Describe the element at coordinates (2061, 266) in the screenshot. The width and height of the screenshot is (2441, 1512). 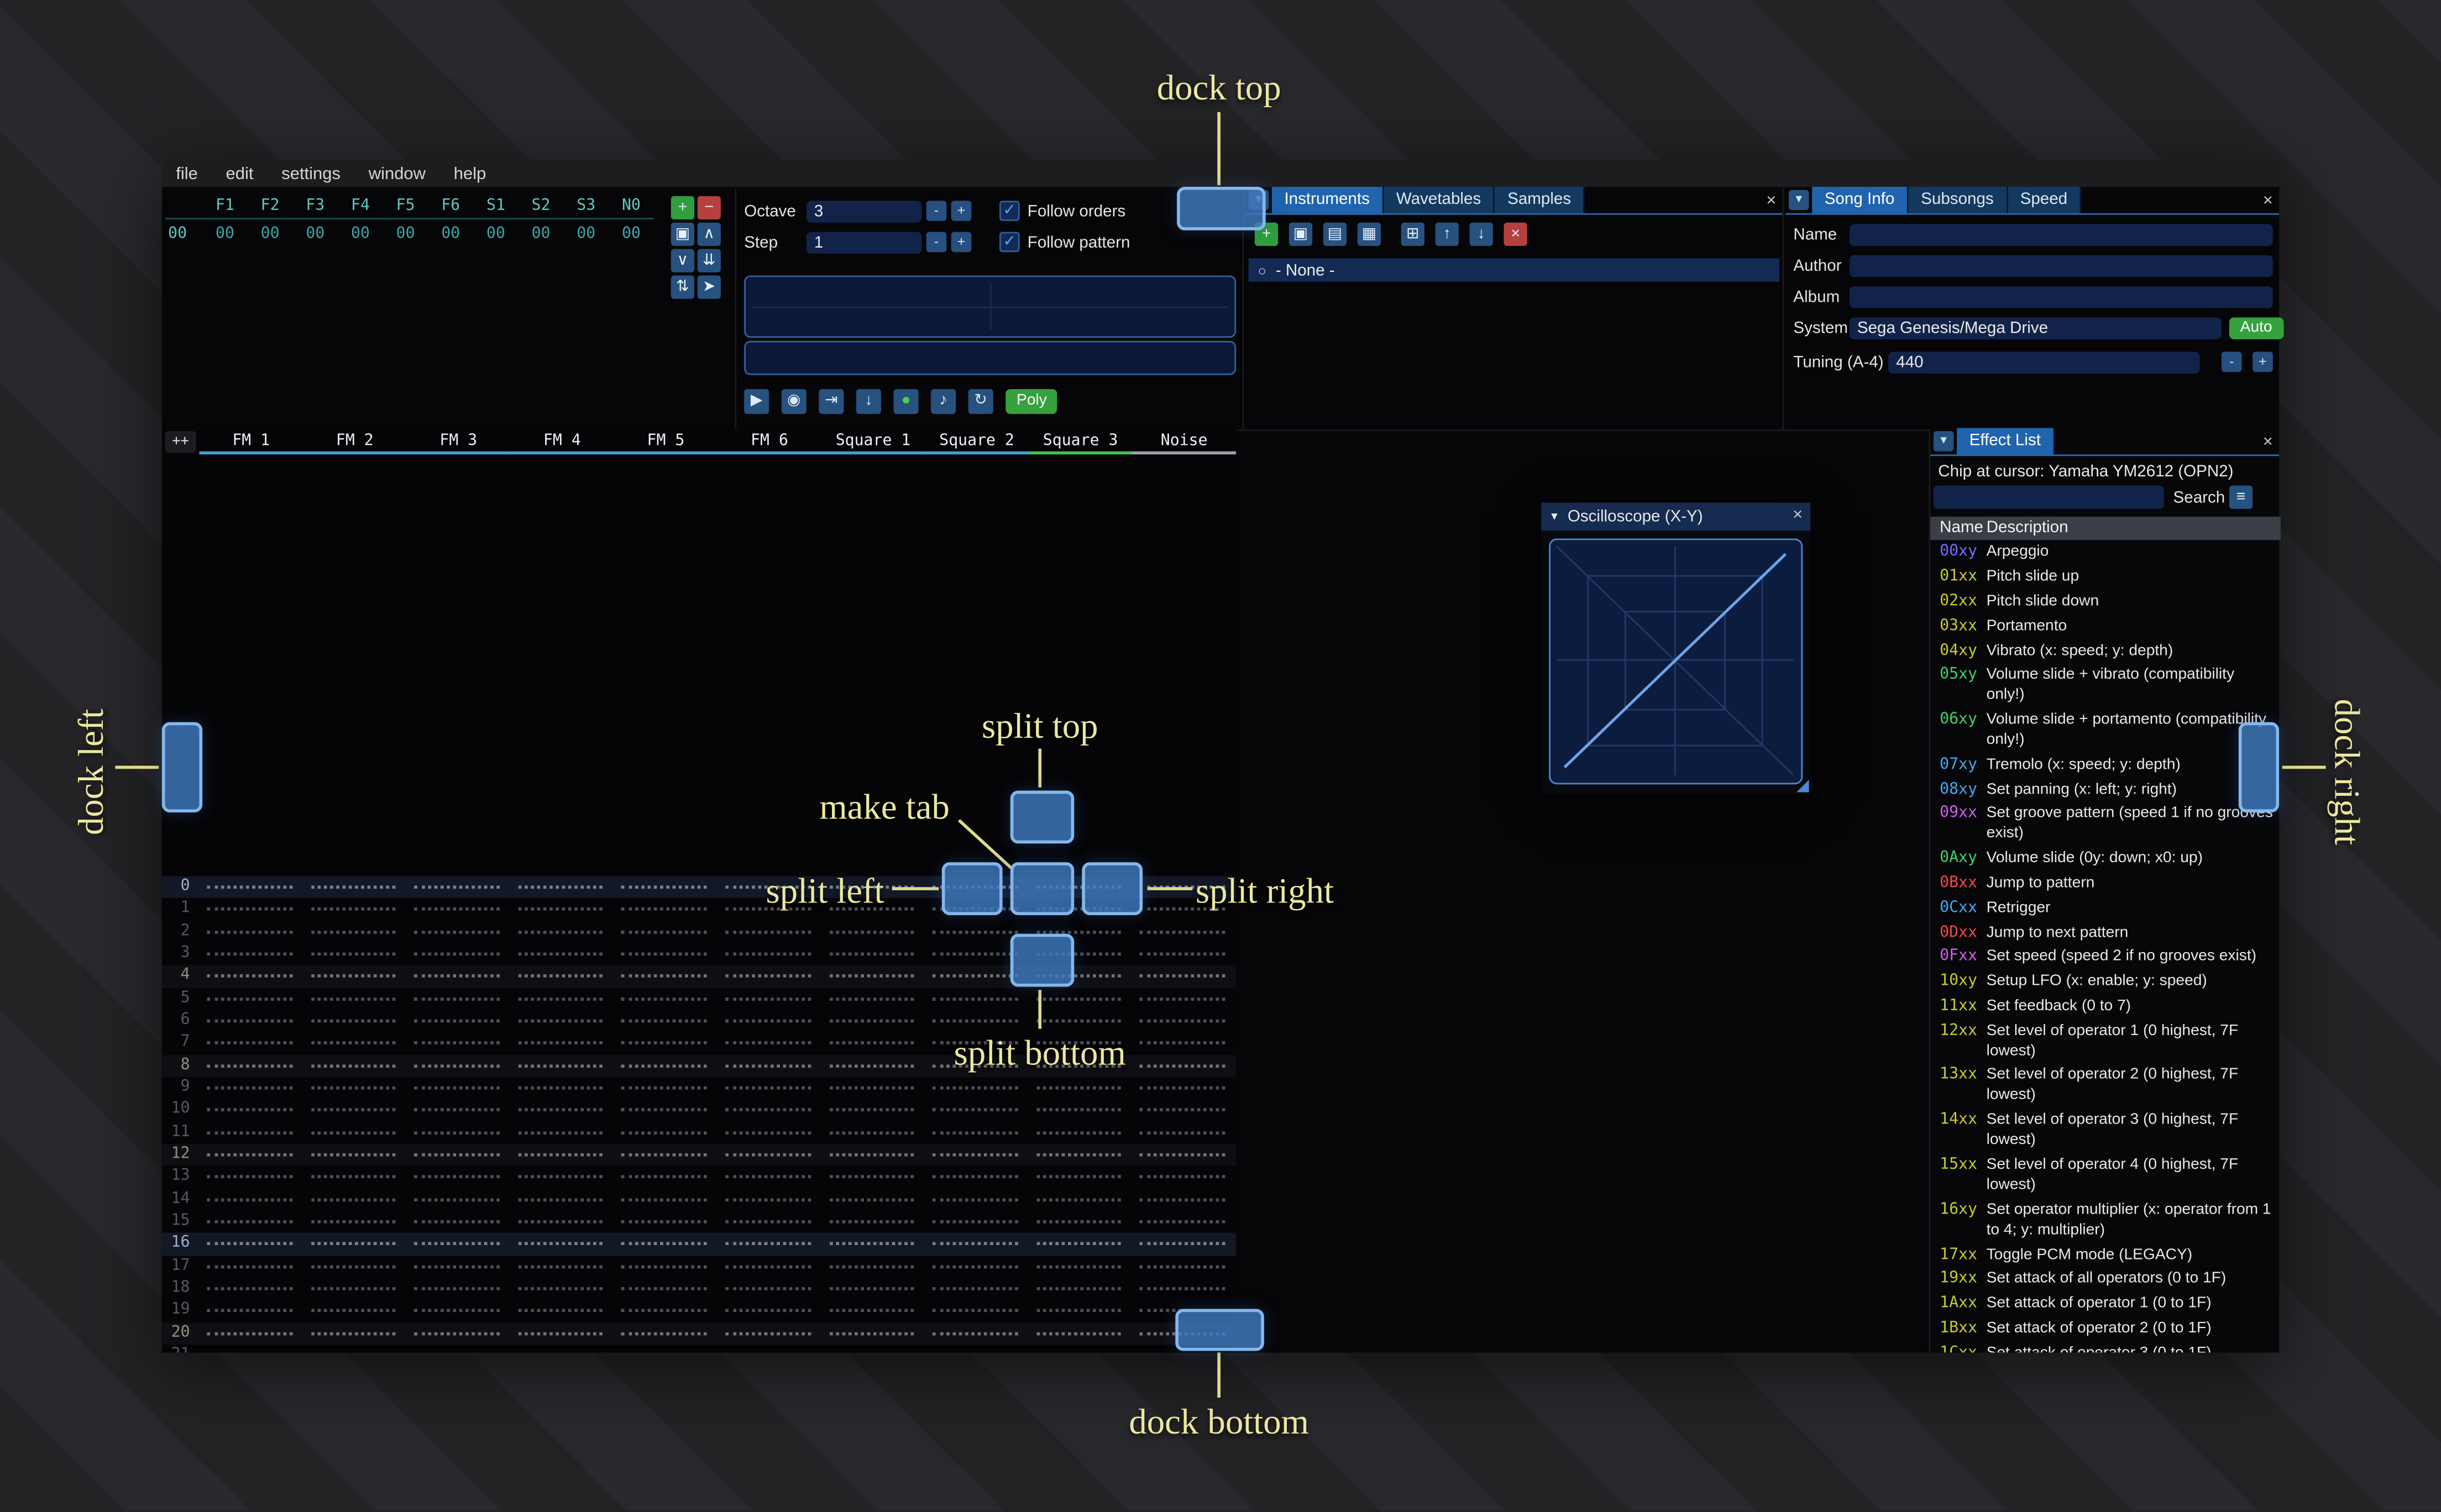
I see `author-field` at that location.